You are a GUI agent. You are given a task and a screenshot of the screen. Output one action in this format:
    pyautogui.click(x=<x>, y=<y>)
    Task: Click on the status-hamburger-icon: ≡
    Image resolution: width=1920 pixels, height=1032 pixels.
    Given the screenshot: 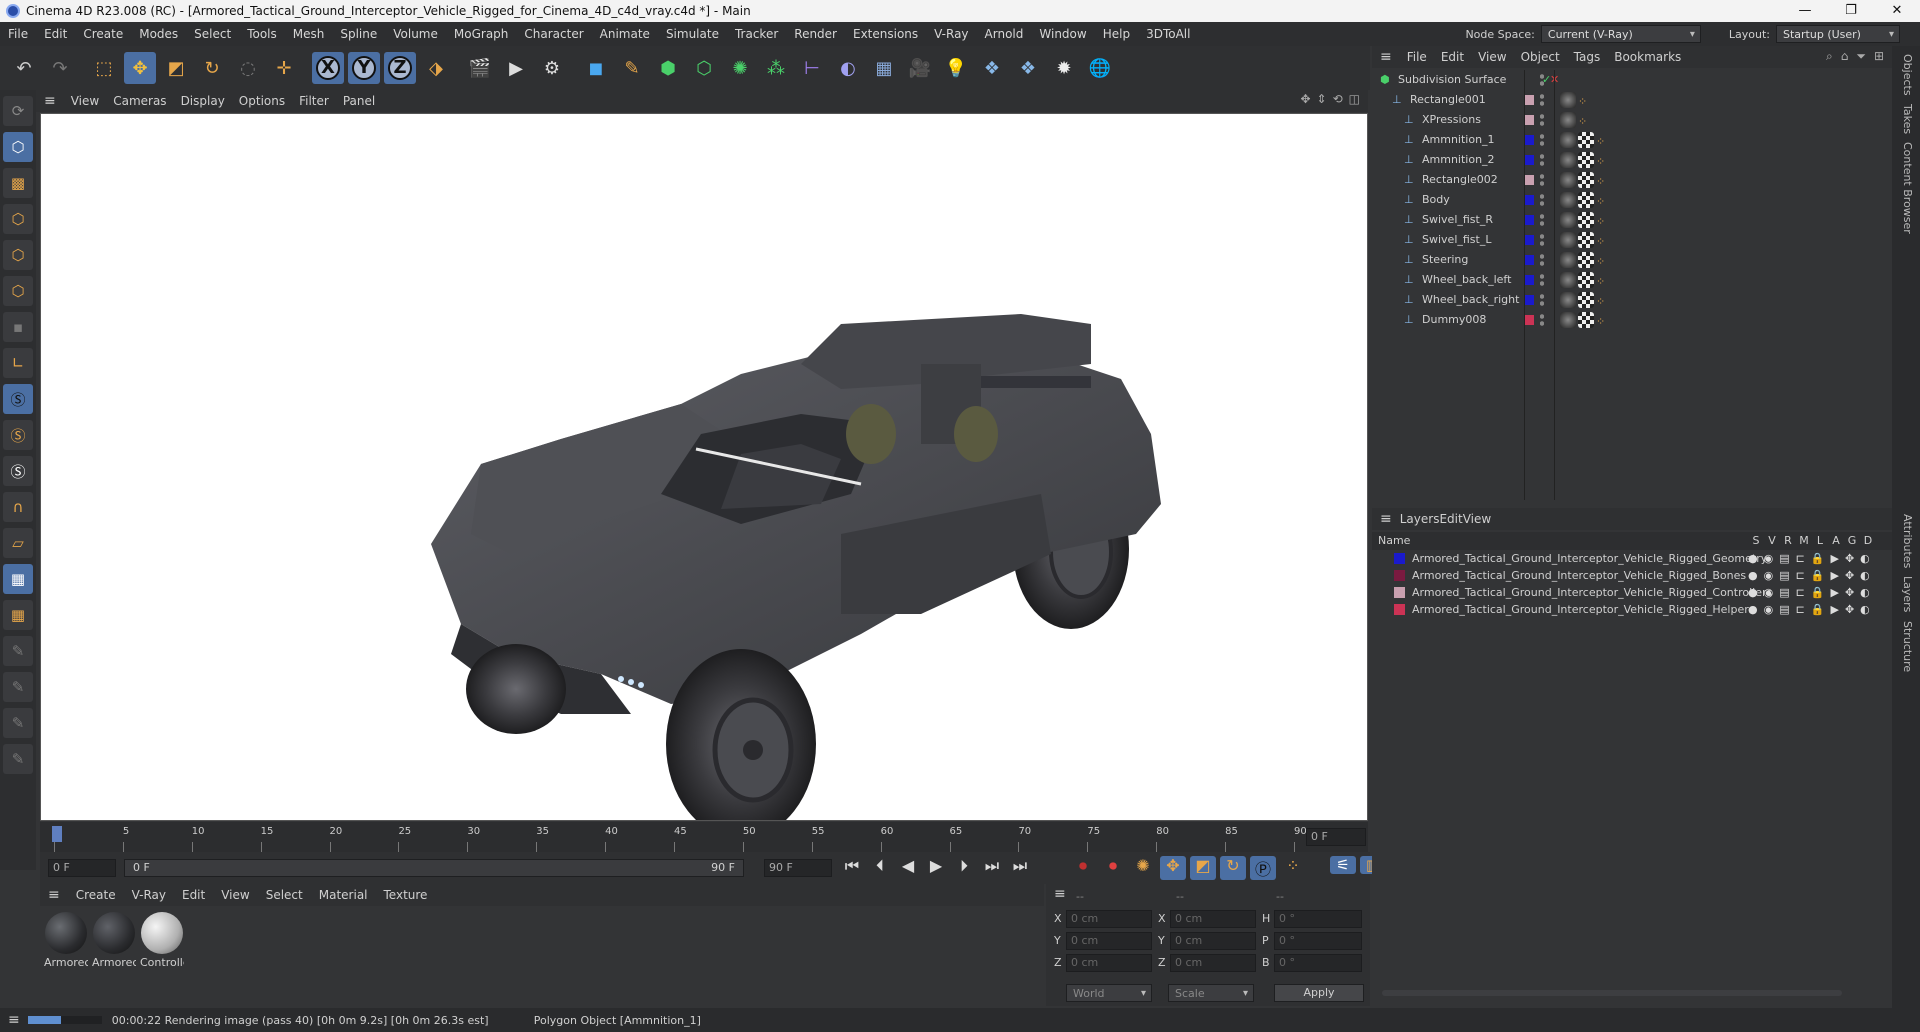 What is the action you would take?
    pyautogui.click(x=14, y=1020)
    